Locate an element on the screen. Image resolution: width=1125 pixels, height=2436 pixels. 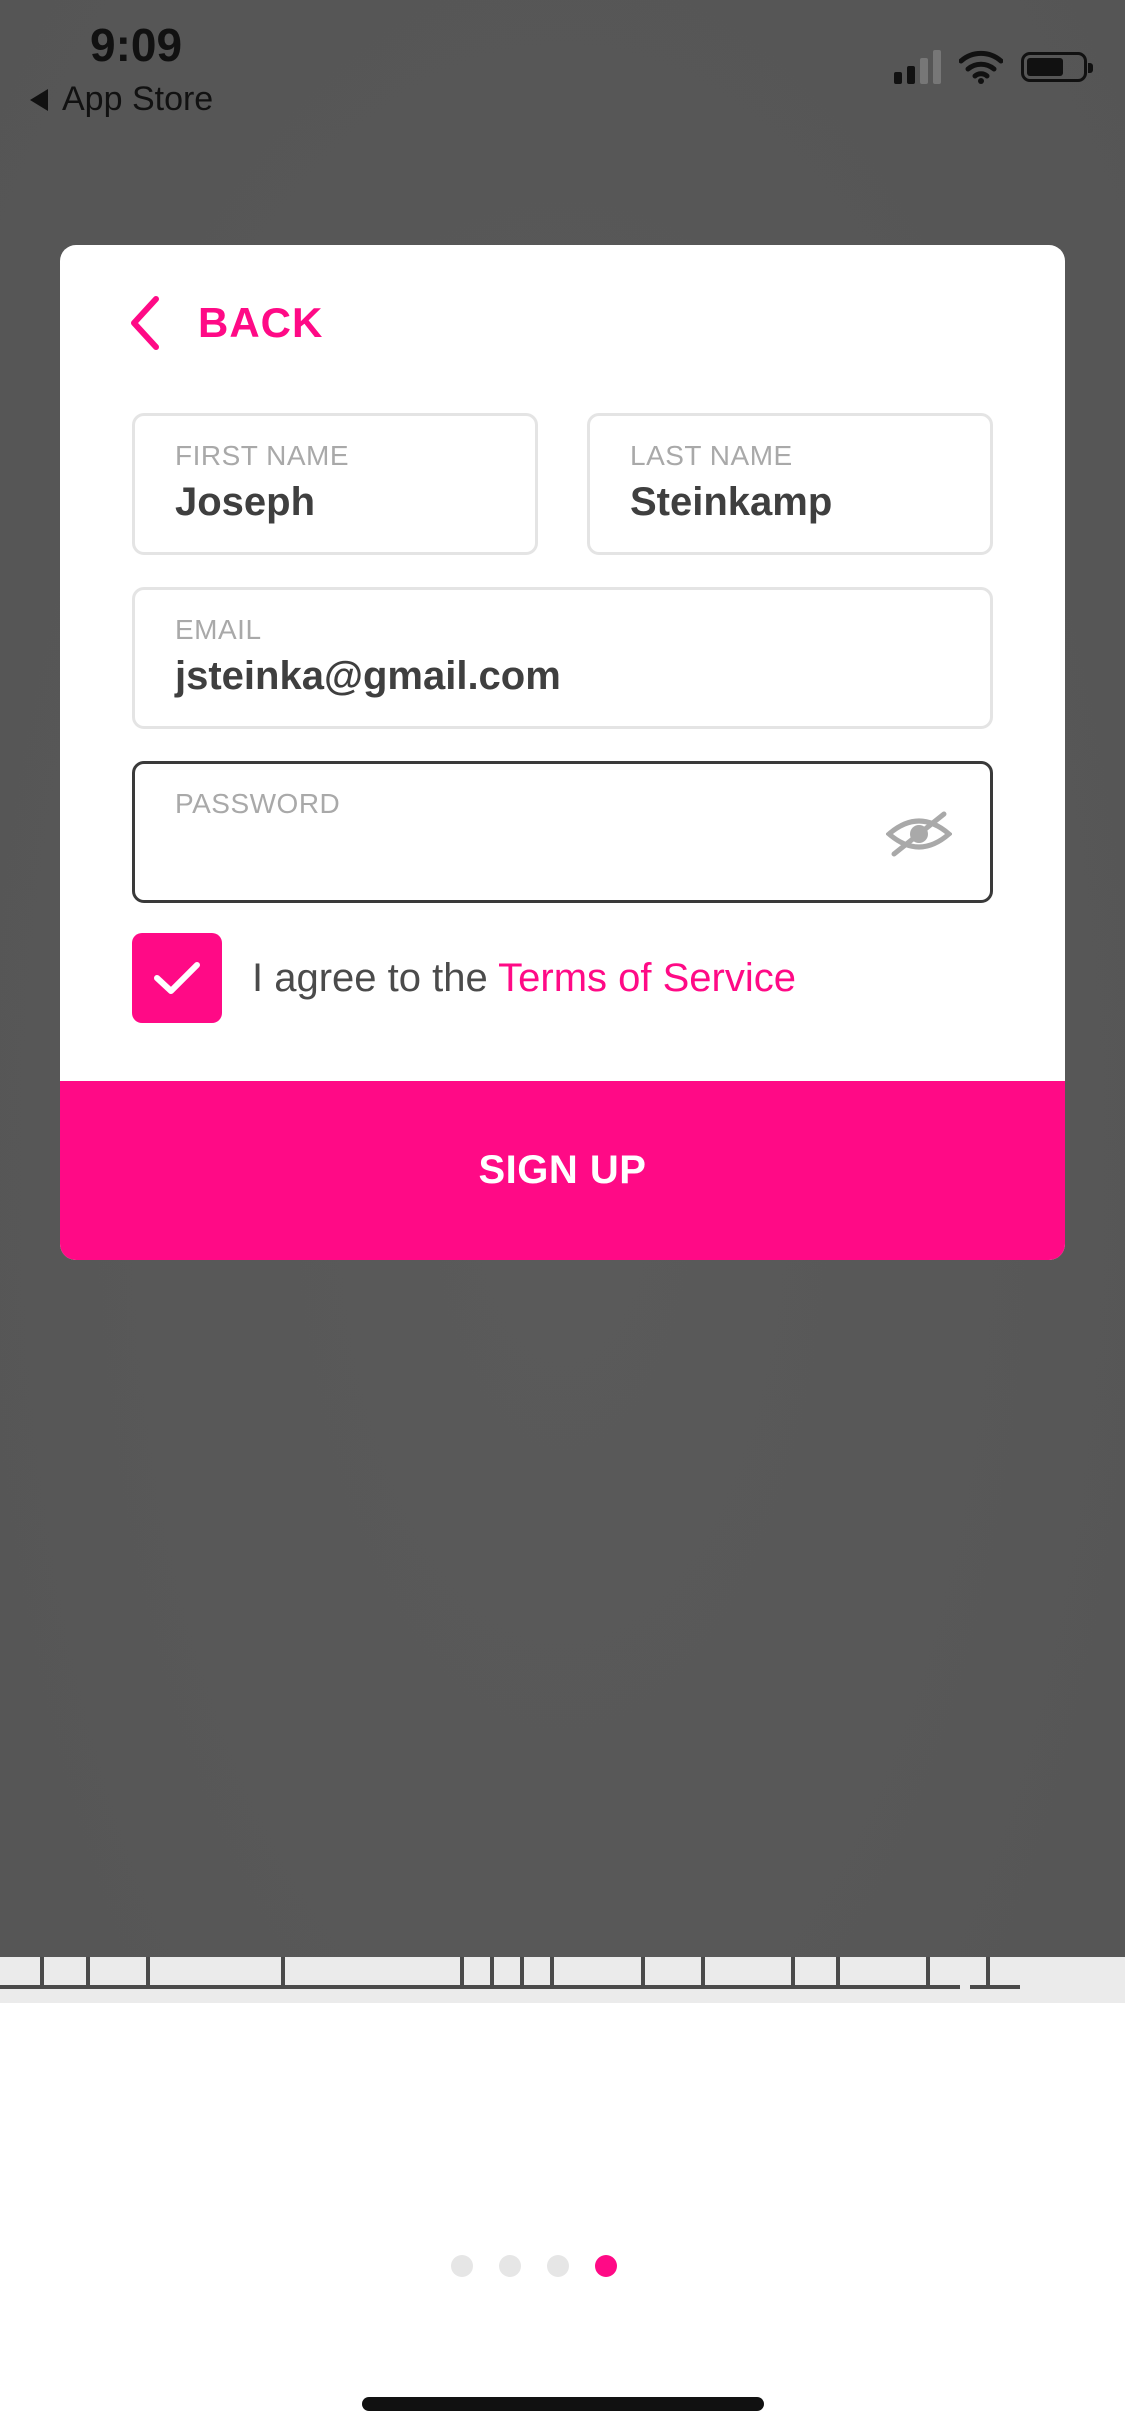
battery-icon is located at coordinates (1057, 67).